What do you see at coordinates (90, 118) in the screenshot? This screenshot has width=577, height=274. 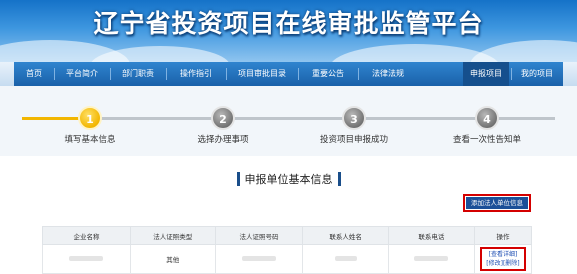 I see `step-1-circle: 1` at bounding box center [90, 118].